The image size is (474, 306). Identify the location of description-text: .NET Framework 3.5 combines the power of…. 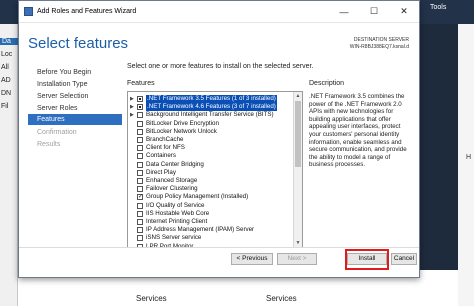
(358, 131).